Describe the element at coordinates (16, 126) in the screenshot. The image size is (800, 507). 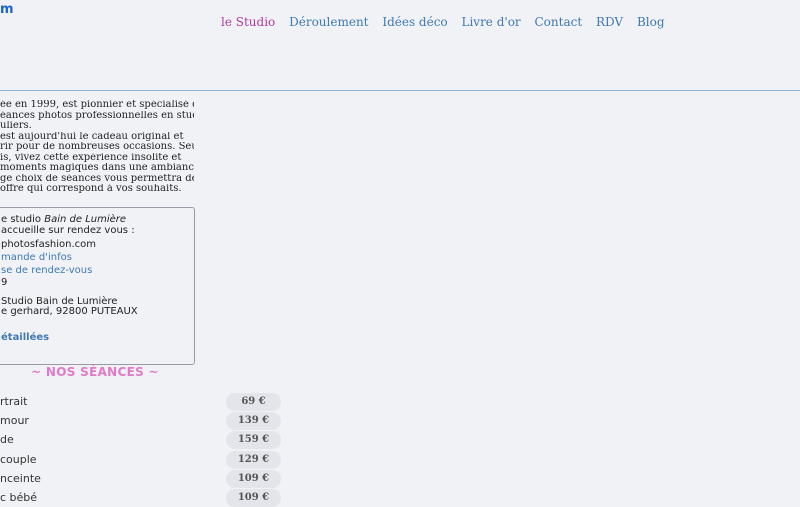
I see `intro-line: uliers.` at that location.